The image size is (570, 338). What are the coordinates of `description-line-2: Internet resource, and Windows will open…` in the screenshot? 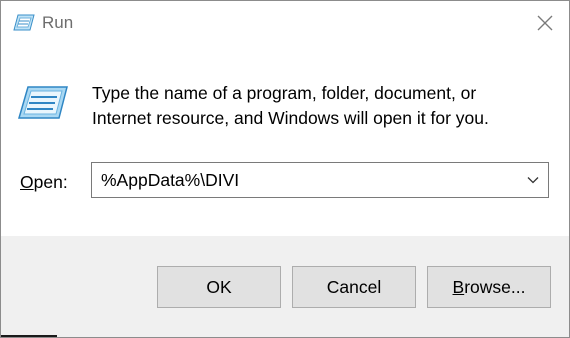 It's located at (290, 118).